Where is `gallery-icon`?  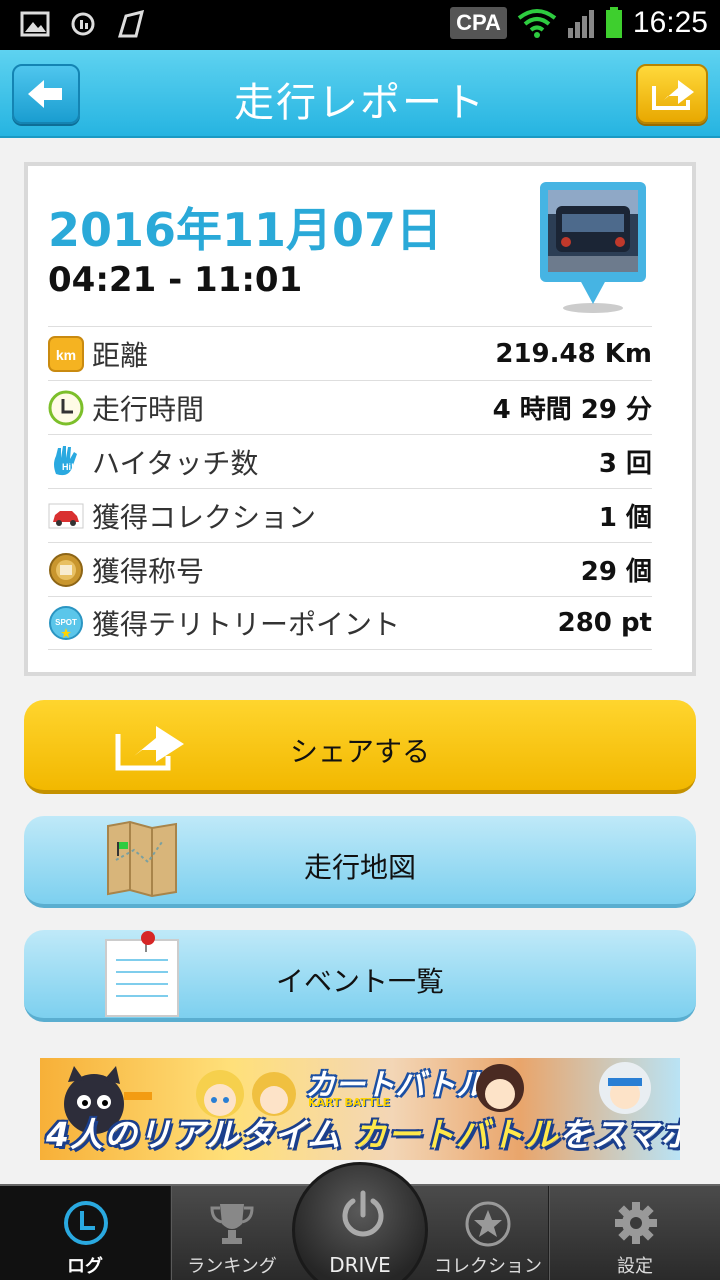
gallery-icon is located at coordinates (35, 24).